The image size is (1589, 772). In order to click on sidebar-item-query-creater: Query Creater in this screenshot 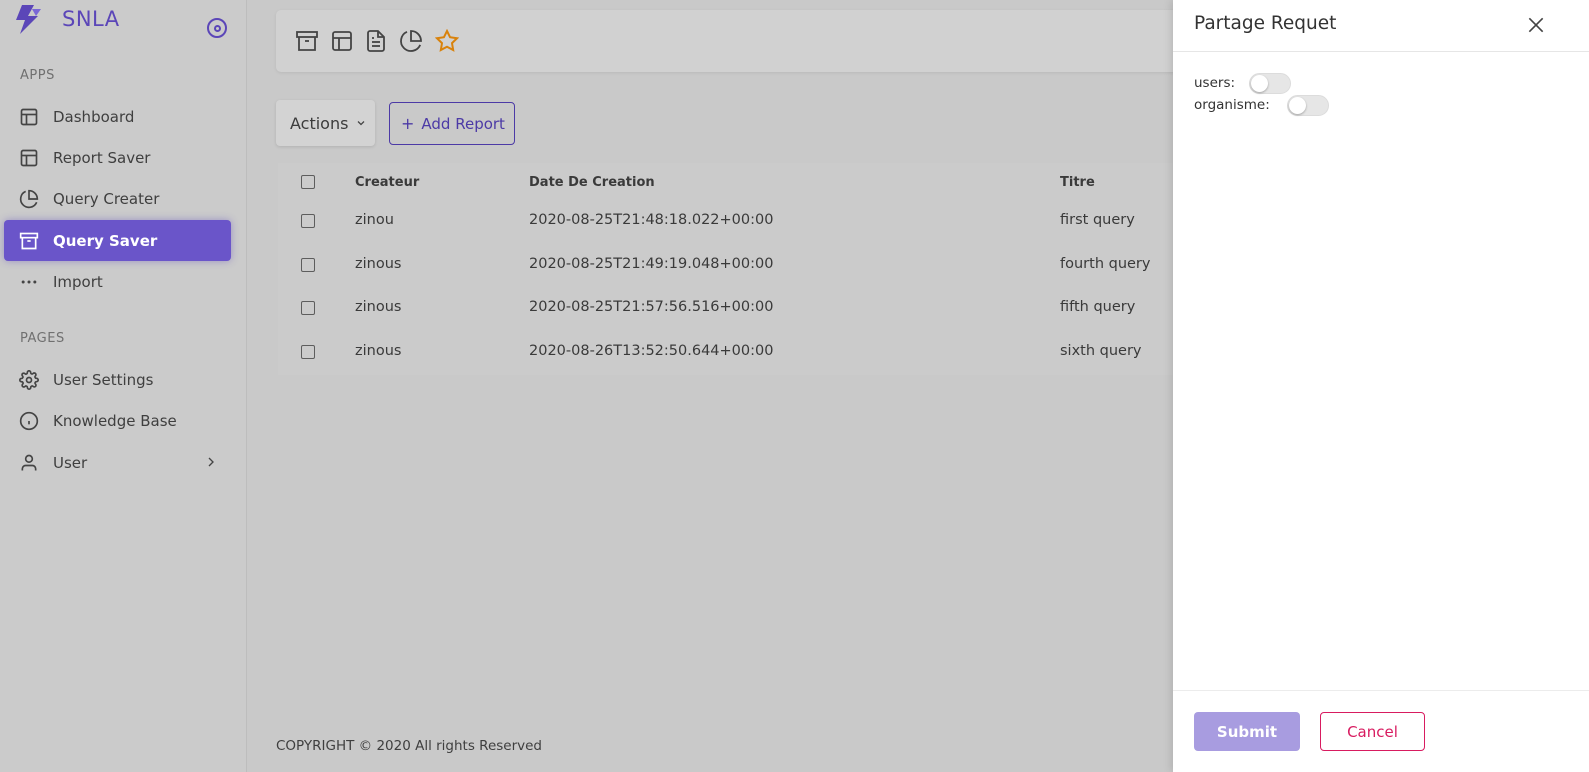, I will do `click(117, 198)`.